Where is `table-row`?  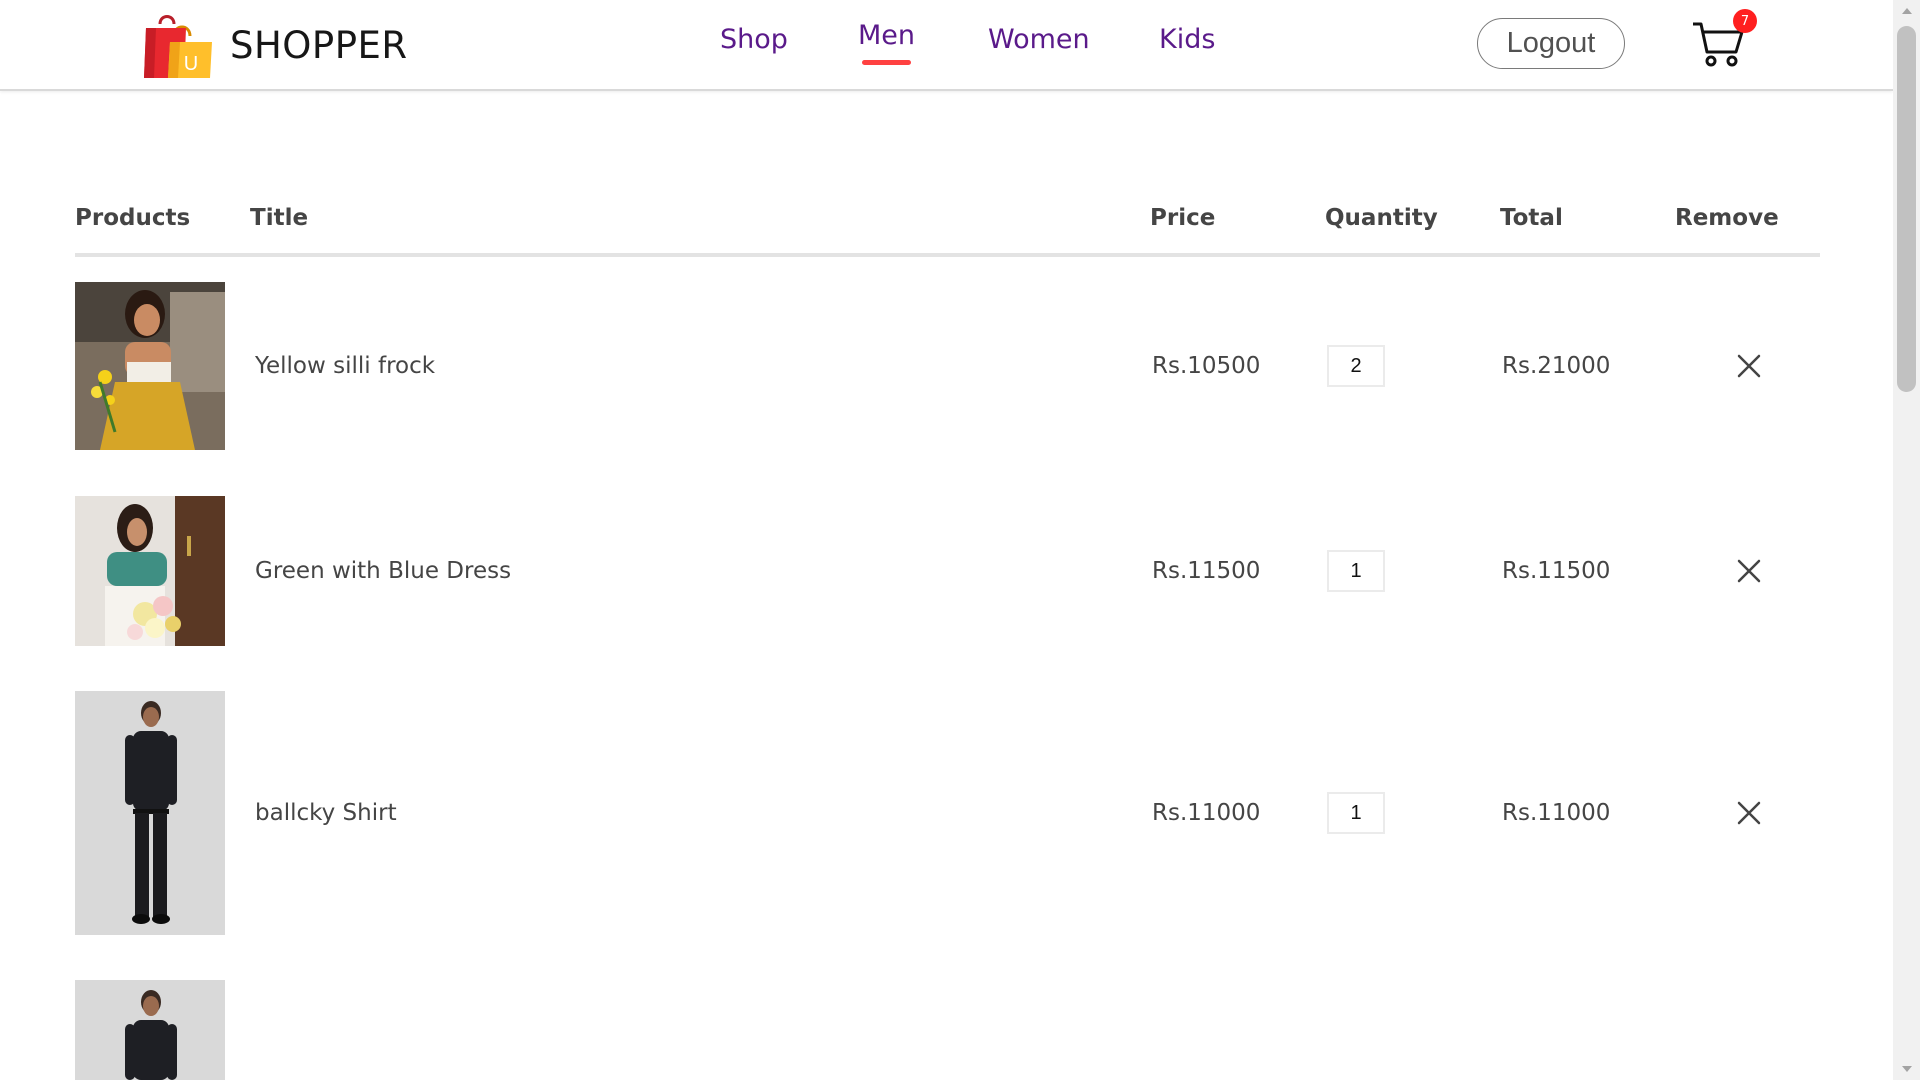 table-row is located at coordinates (947, 1030).